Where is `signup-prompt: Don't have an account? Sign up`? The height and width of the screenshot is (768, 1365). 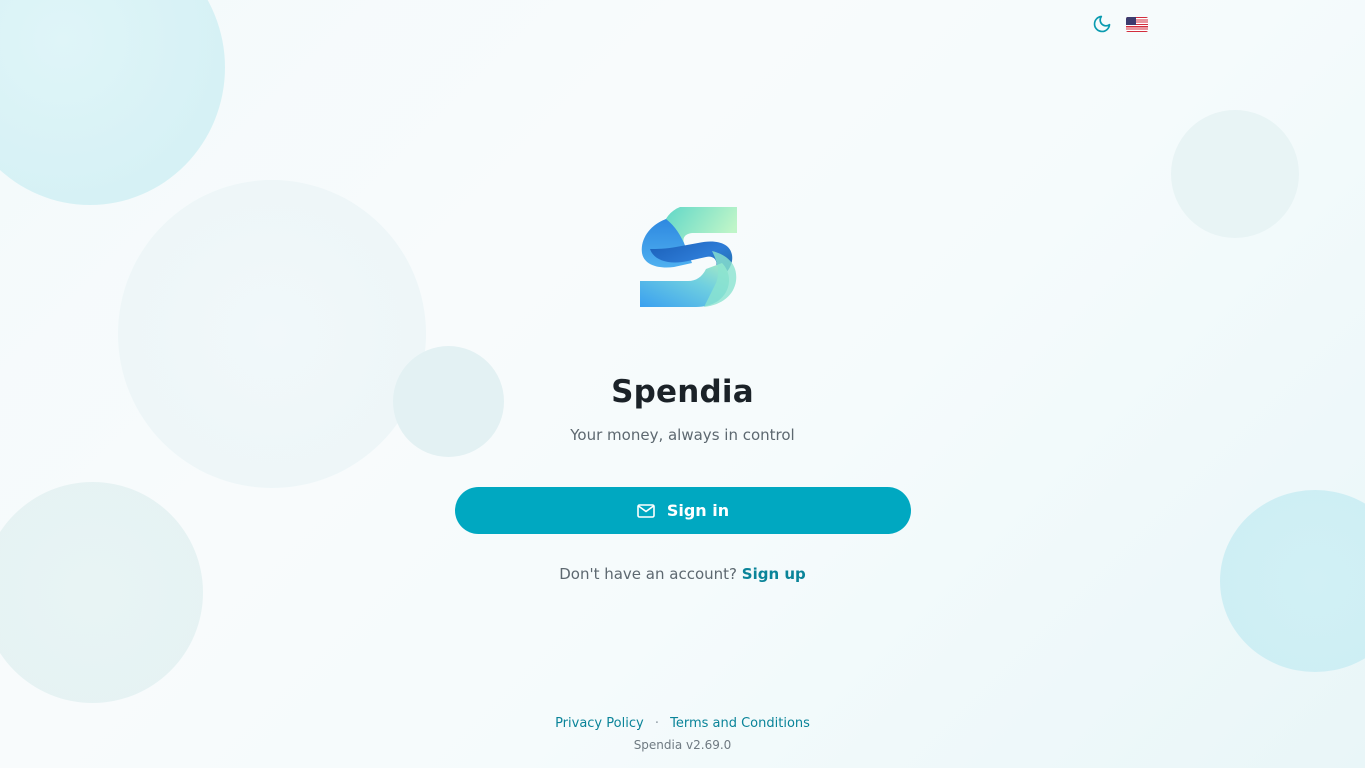 signup-prompt: Don't have an account? Sign up is located at coordinates (682, 574).